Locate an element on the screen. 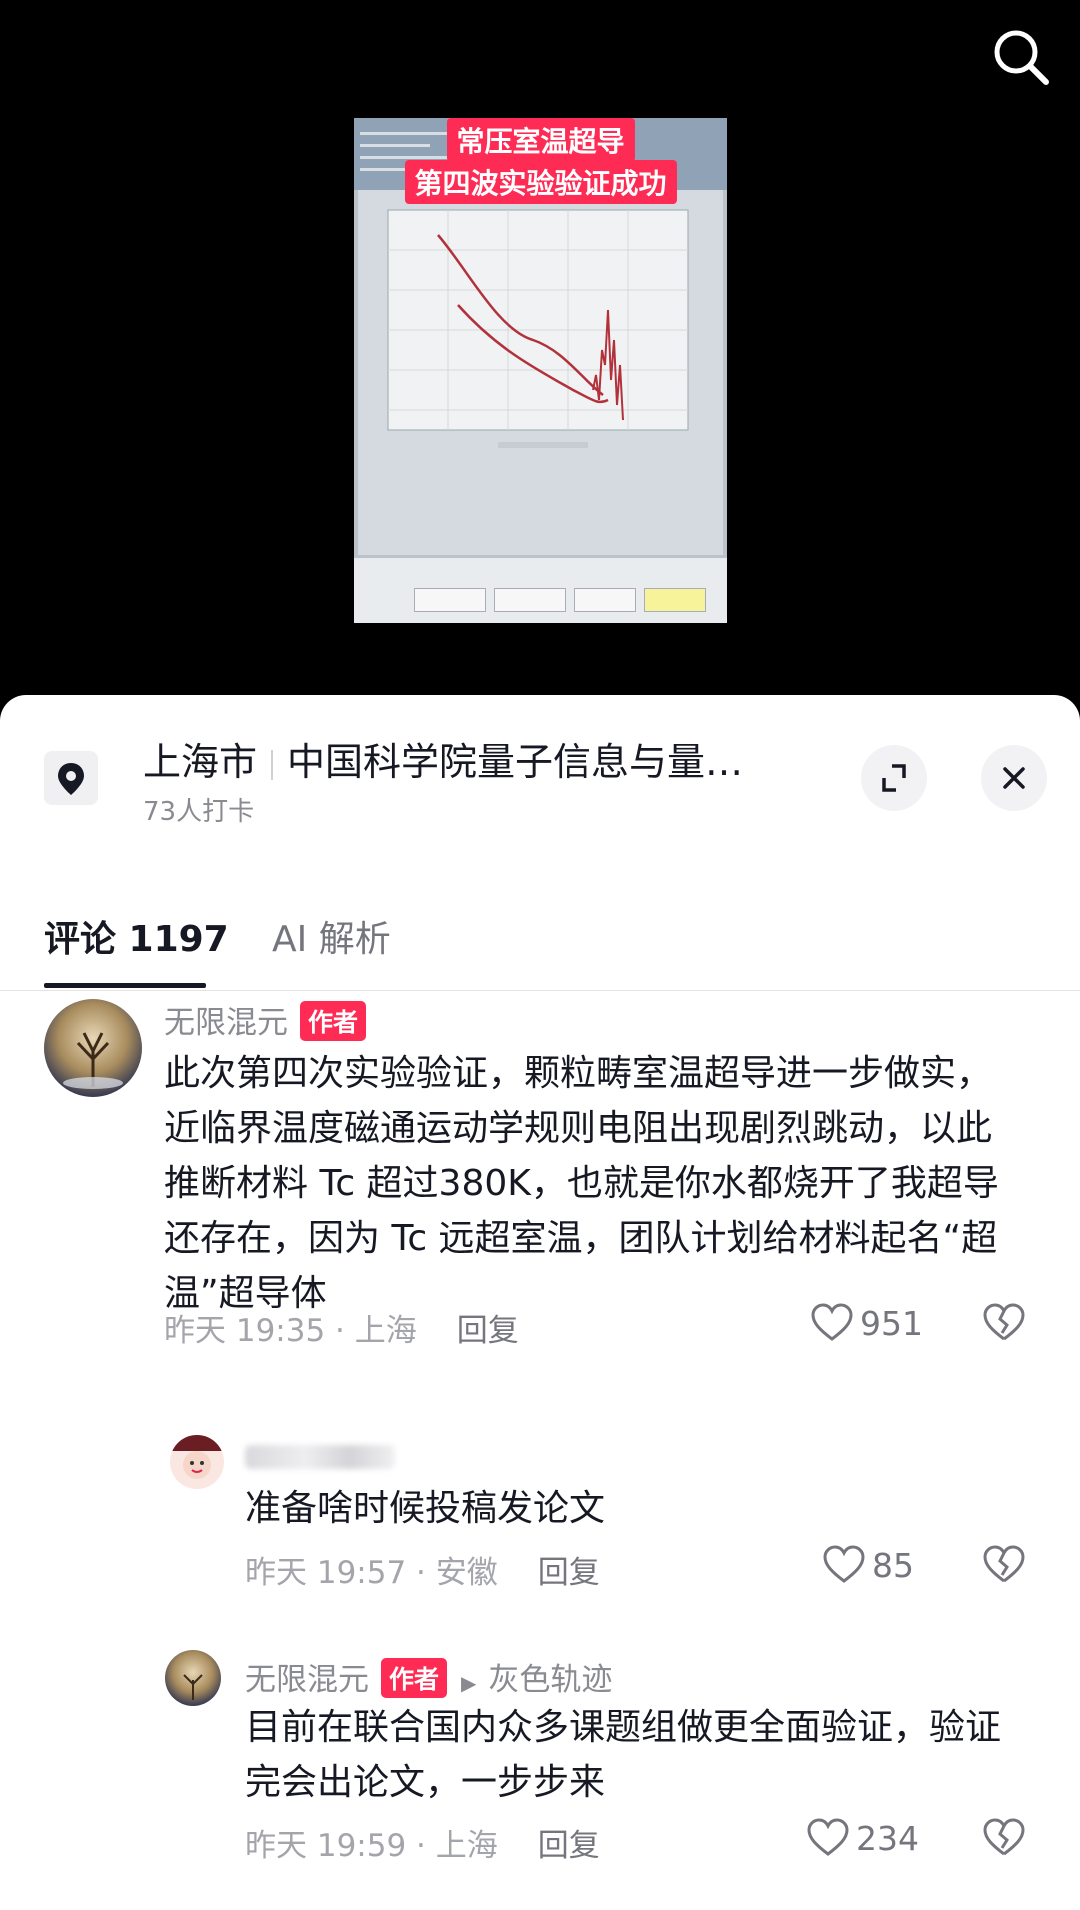  tab-active-indicator is located at coordinates (125, 985).